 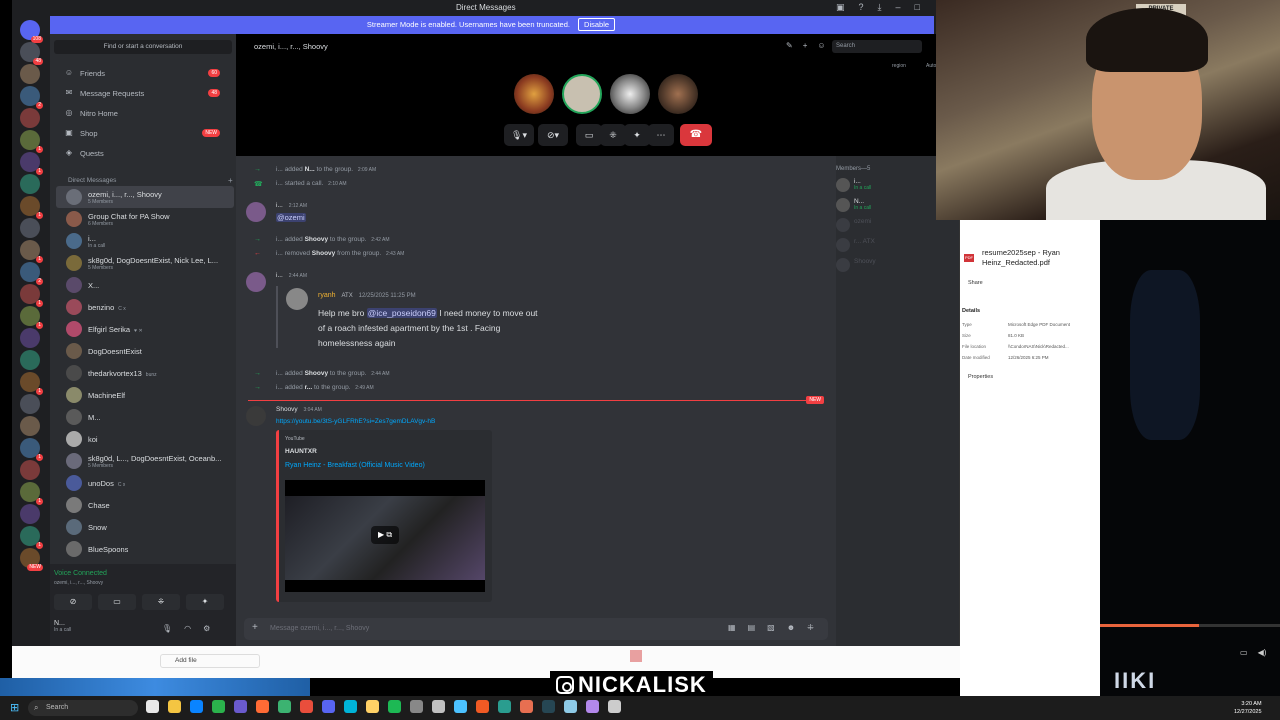 I want to click on nav-item: ☺ Friends 60, so click(x=142, y=73).